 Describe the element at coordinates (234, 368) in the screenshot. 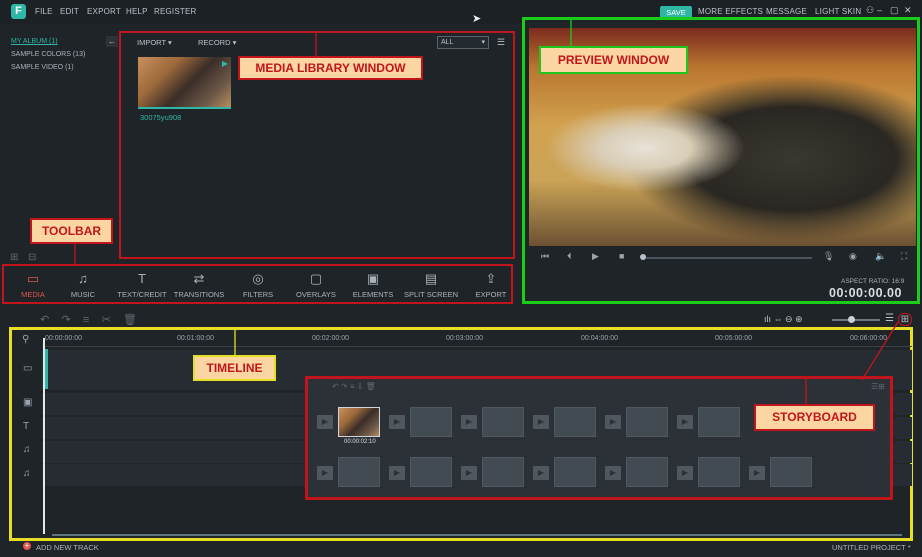

I see `timeline-label-box: TIMELINE` at that location.